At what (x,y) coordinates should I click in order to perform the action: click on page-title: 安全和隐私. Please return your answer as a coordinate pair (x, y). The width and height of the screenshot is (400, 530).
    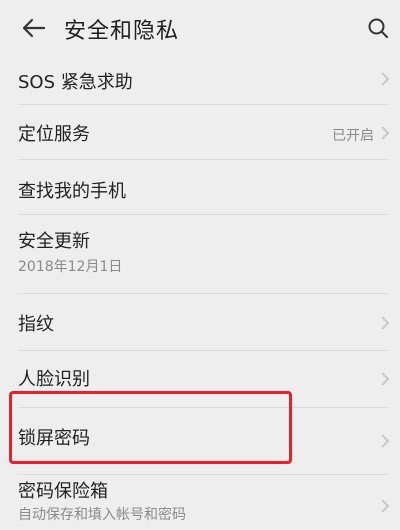
    Looking at the image, I should click on (122, 31).